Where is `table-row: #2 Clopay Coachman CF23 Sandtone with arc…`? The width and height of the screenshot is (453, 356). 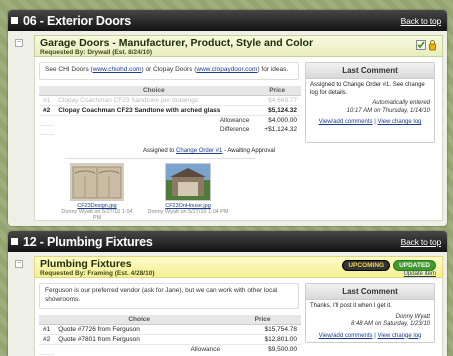
table-row: #2 Clopay Coachman CF23 Sandtone with arc… is located at coordinates (170, 110).